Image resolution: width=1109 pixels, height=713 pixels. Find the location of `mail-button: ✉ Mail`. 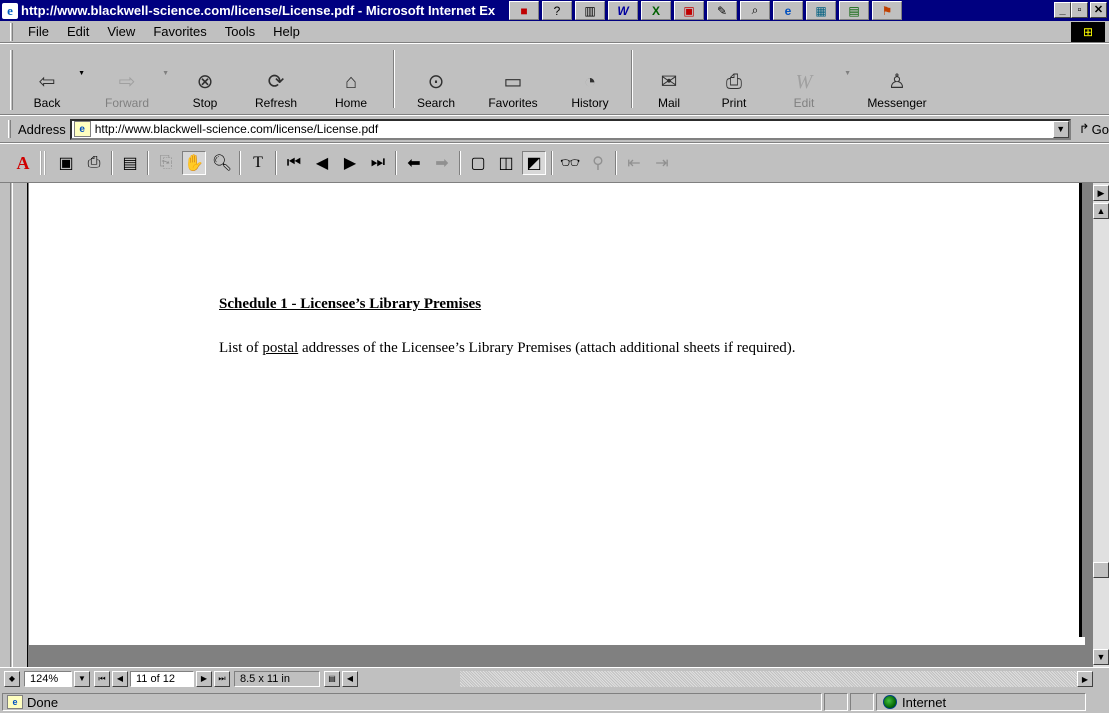

mail-button: ✉ Mail is located at coordinates (669, 79).